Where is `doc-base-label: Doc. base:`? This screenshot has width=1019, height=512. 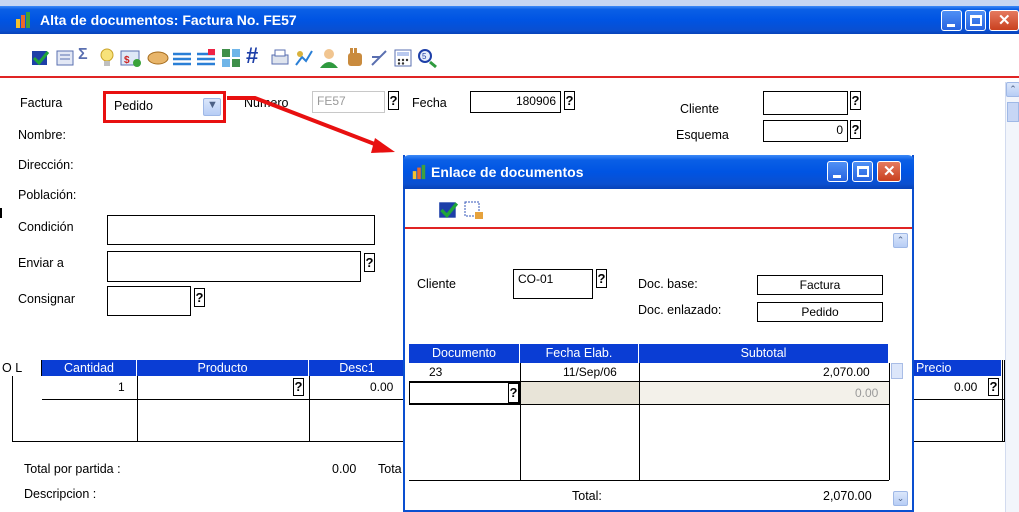 doc-base-label: Doc. base: is located at coordinates (668, 284).